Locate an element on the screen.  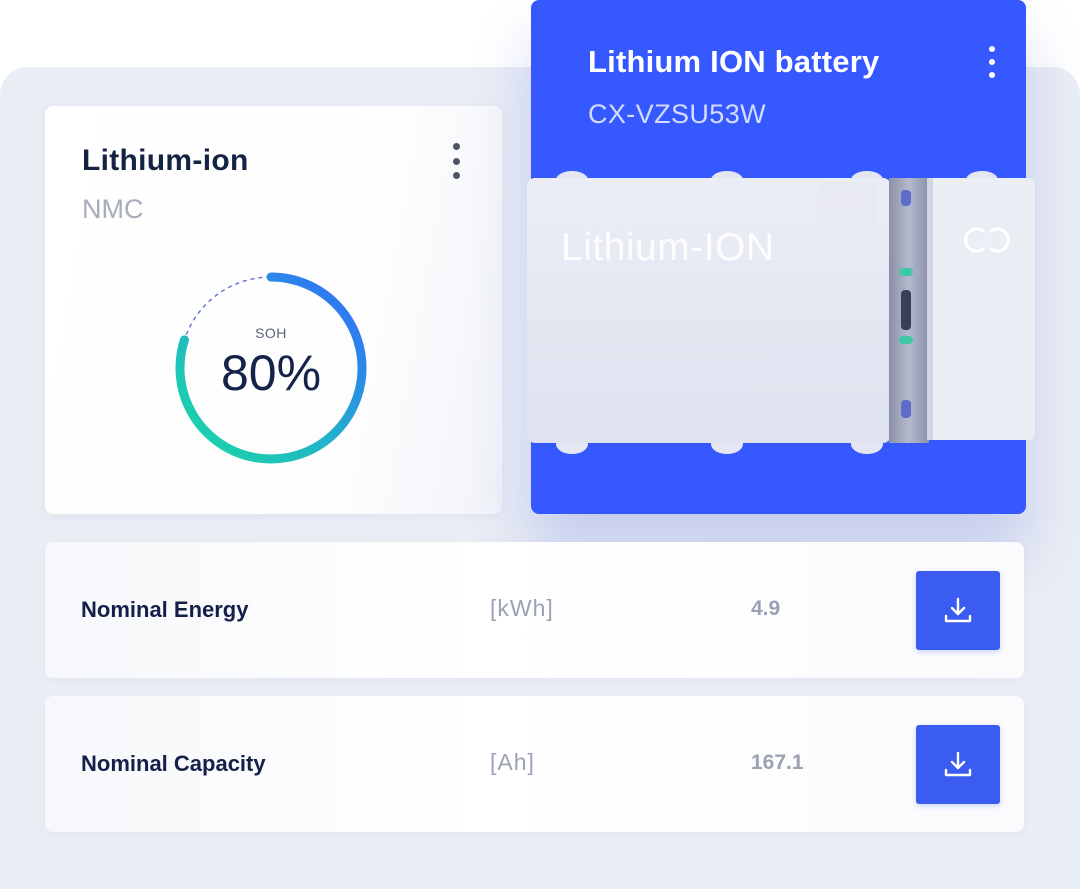
card-subtitle: NMC is located at coordinates (113, 209).